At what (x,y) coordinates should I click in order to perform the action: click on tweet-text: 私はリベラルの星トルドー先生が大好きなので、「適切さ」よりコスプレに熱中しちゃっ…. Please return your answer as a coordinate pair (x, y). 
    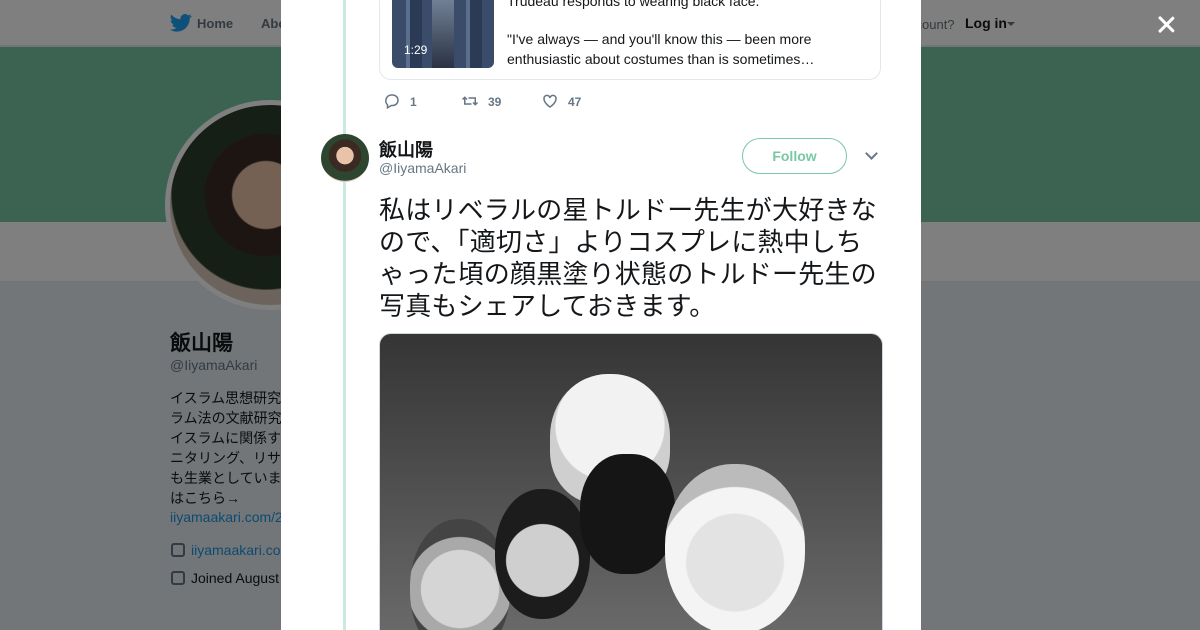
    Looking at the image, I should click on (628, 259).